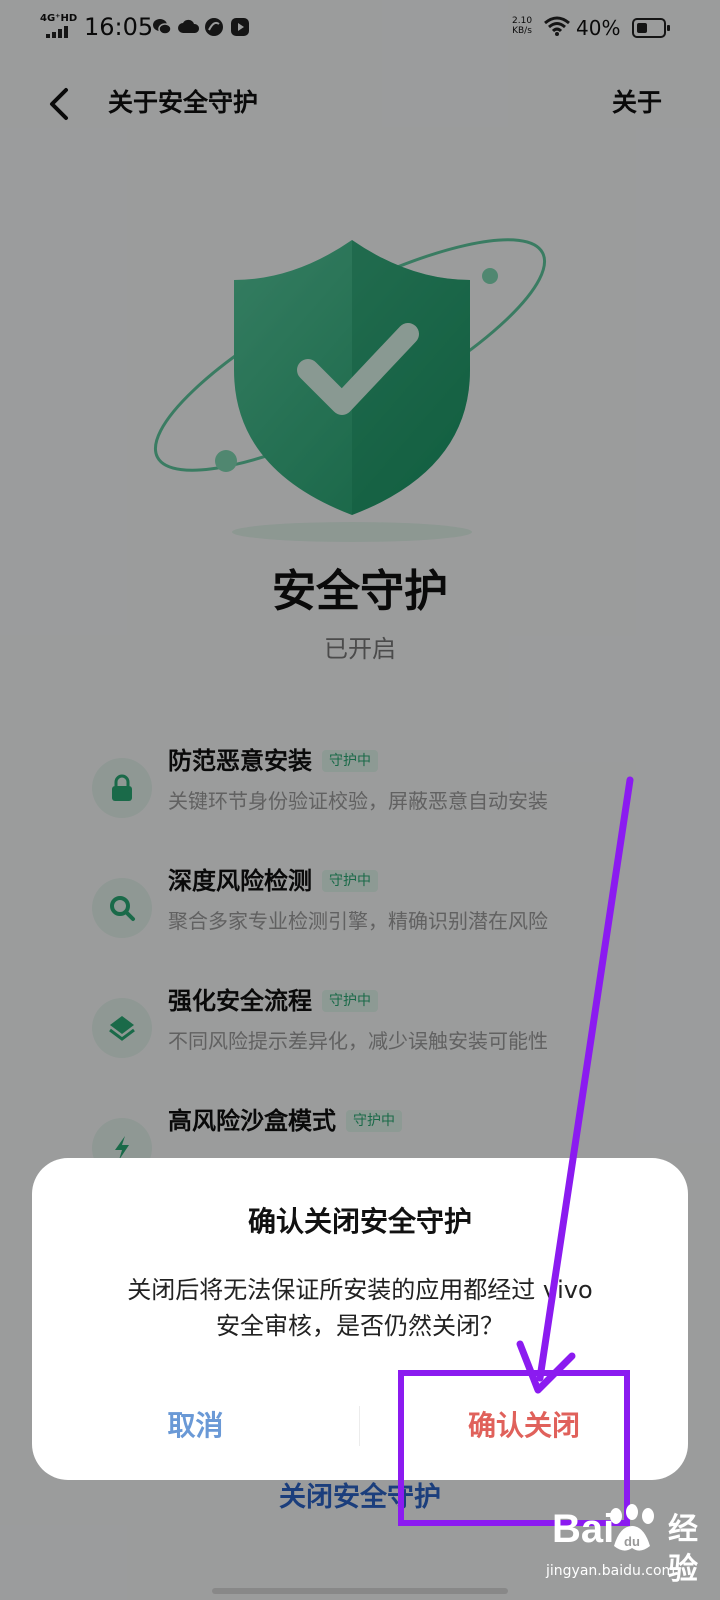 Image resolution: width=720 pixels, height=1600 pixels. What do you see at coordinates (611, 1571) in the screenshot?
I see `watermark-url: jingyan.baidu.com` at bounding box center [611, 1571].